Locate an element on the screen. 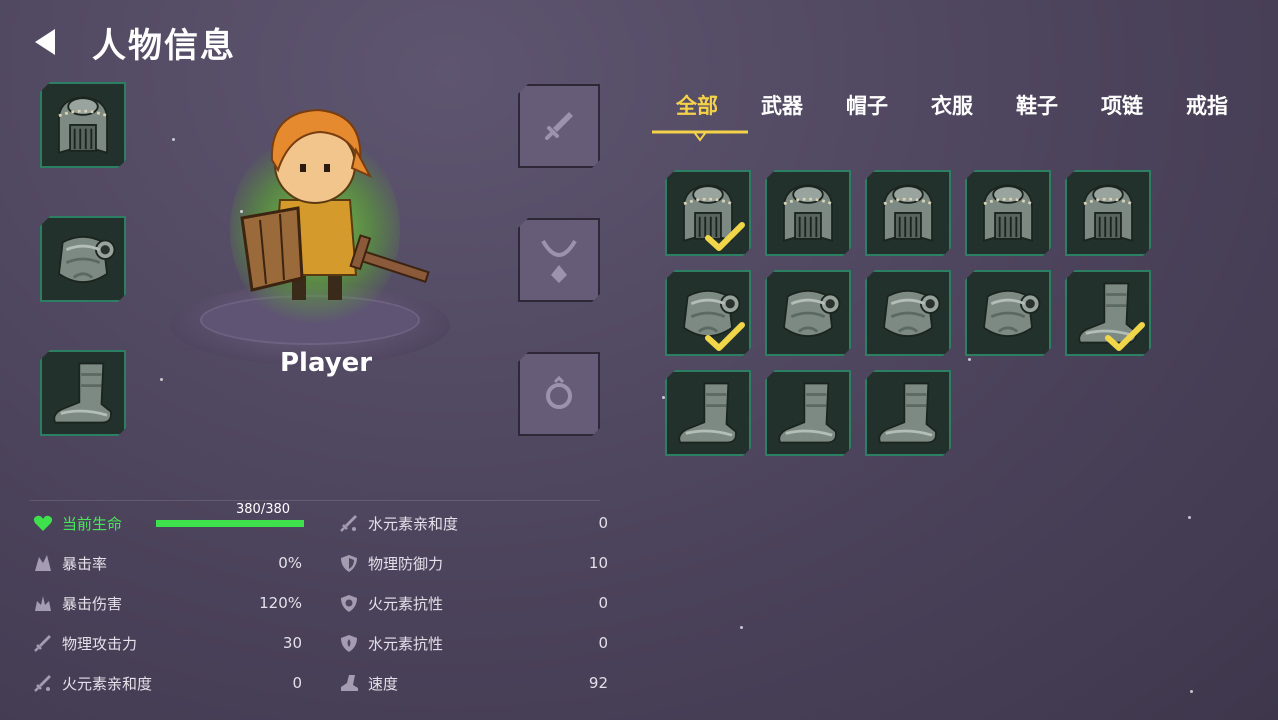 The width and height of the screenshot is (1278, 720). stat-hp: 当前生命 is located at coordinates (77, 523).